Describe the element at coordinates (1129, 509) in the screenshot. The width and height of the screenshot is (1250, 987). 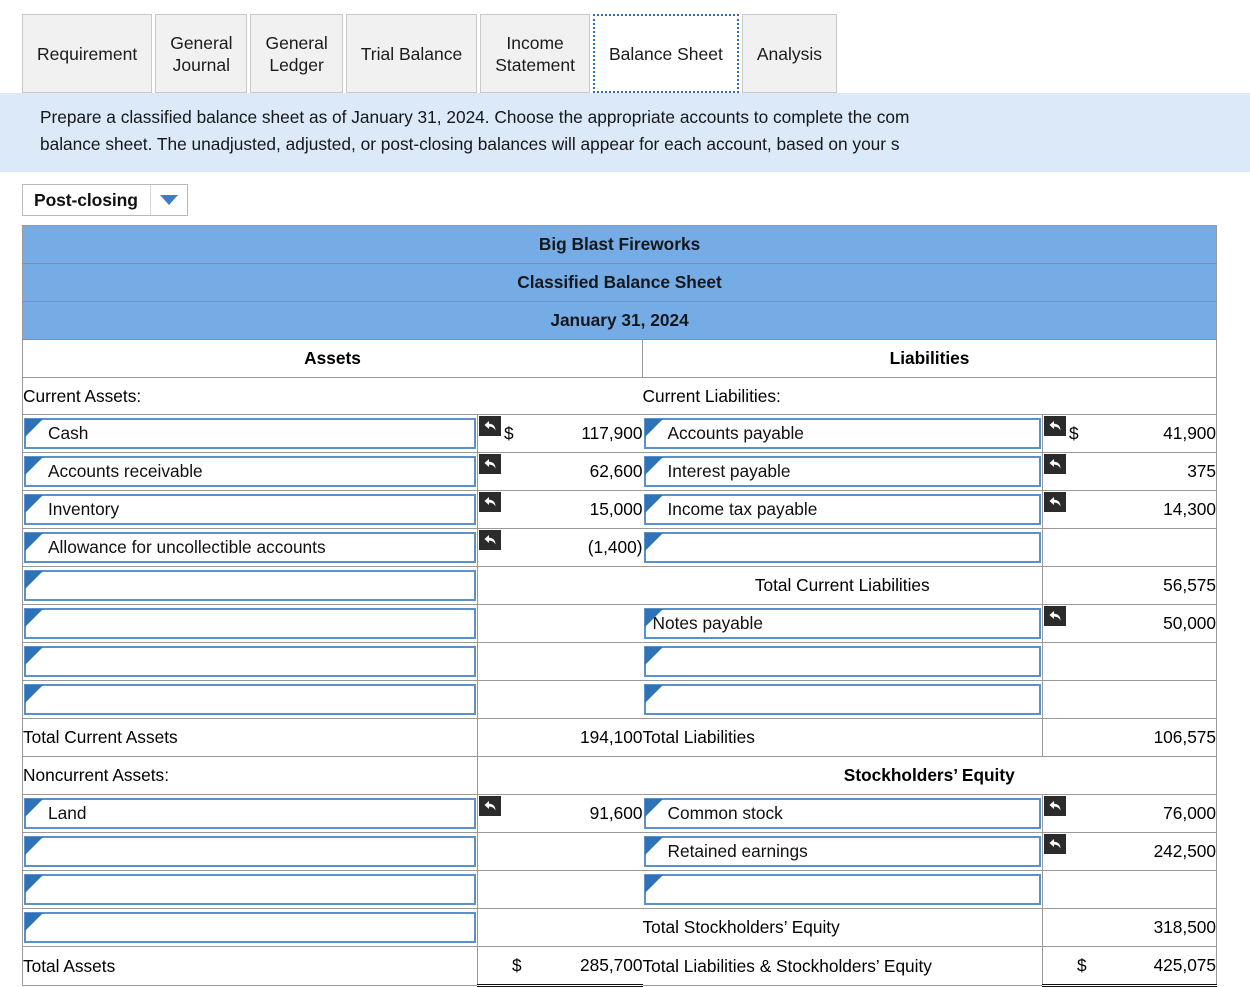
I see `liability-amount-cell: 14,300` at that location.